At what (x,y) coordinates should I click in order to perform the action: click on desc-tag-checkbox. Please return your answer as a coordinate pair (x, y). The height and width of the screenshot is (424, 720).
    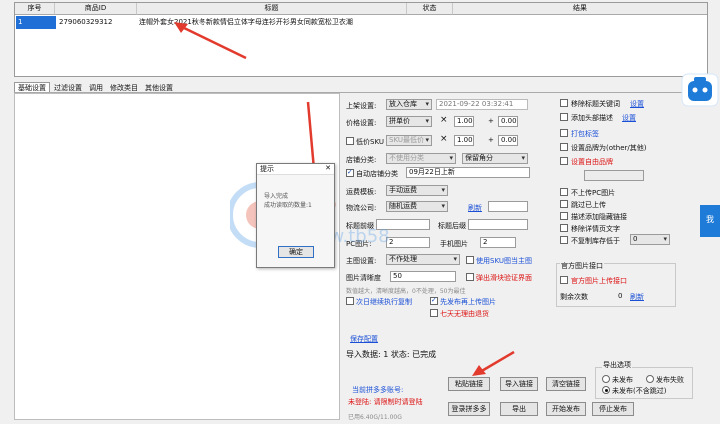
    Looking at the image, I should click on (564, 216).